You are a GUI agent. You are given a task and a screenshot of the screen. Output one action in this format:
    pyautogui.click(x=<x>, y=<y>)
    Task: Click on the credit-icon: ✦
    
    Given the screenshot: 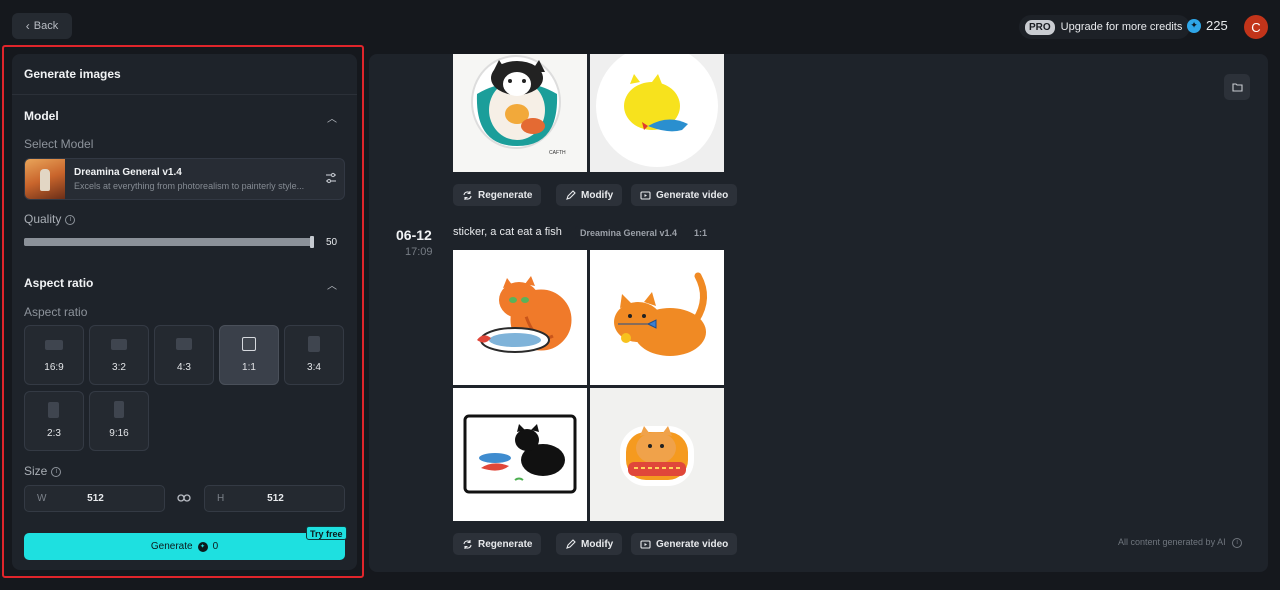 What is the action you would take?
    pyautogui.click(x=1194, y=25)
    